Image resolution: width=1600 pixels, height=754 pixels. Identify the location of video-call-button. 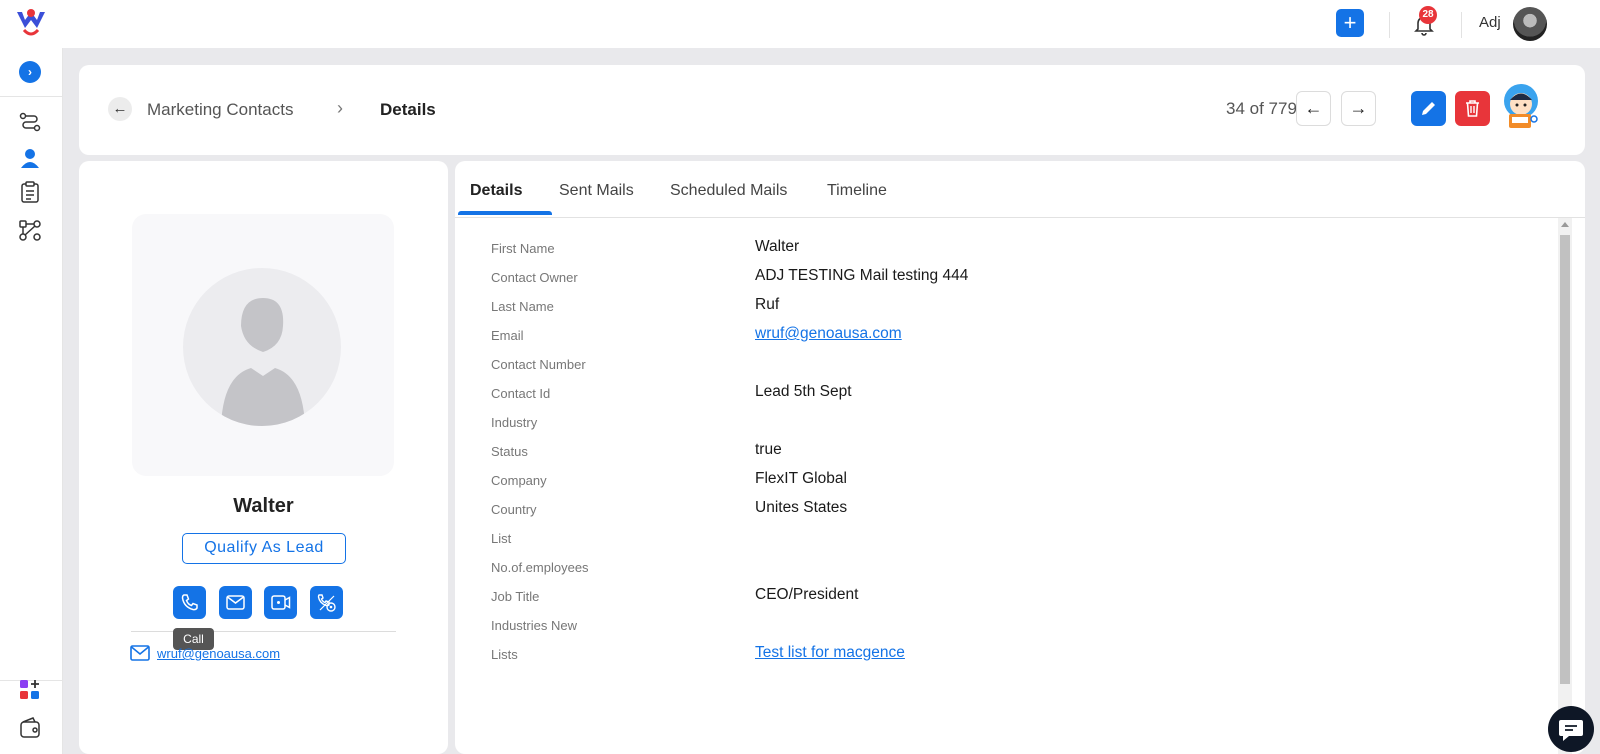
(280, 602).